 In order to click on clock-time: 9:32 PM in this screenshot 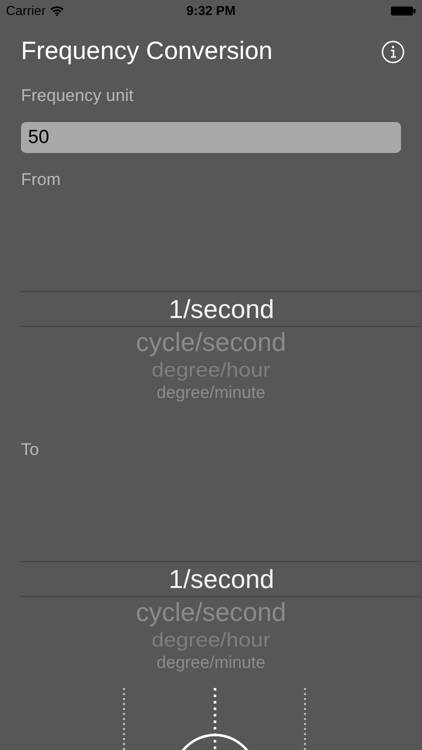, I will do `click(211, 11)`.